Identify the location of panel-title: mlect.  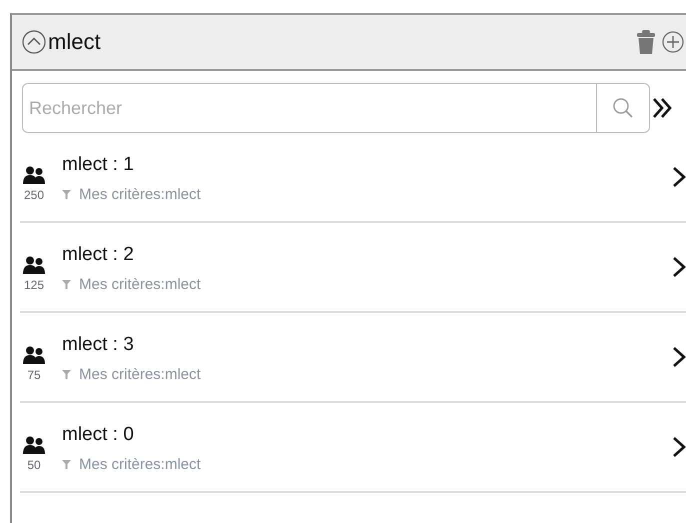
(74, 42).